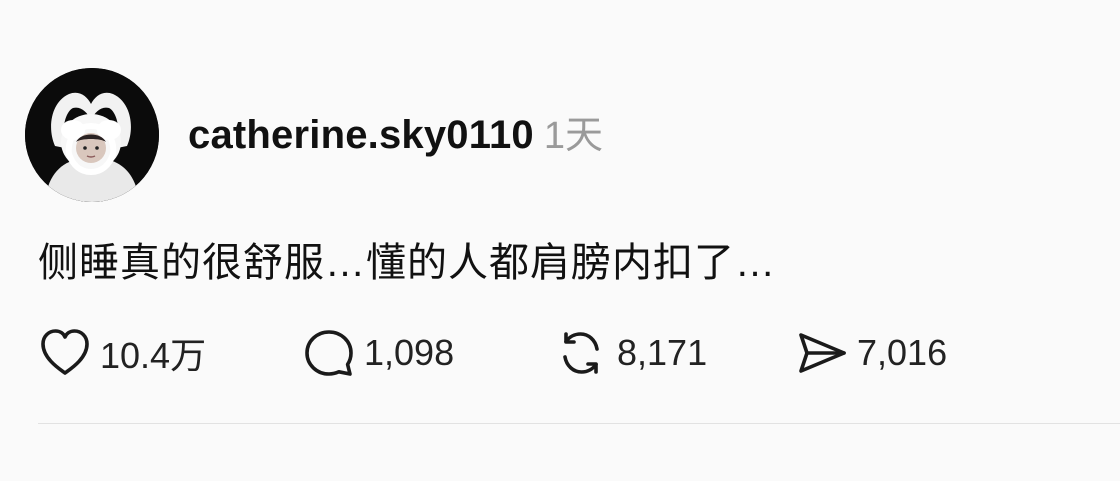  I want to click on comment-button: 1,098, so click(378, 353).